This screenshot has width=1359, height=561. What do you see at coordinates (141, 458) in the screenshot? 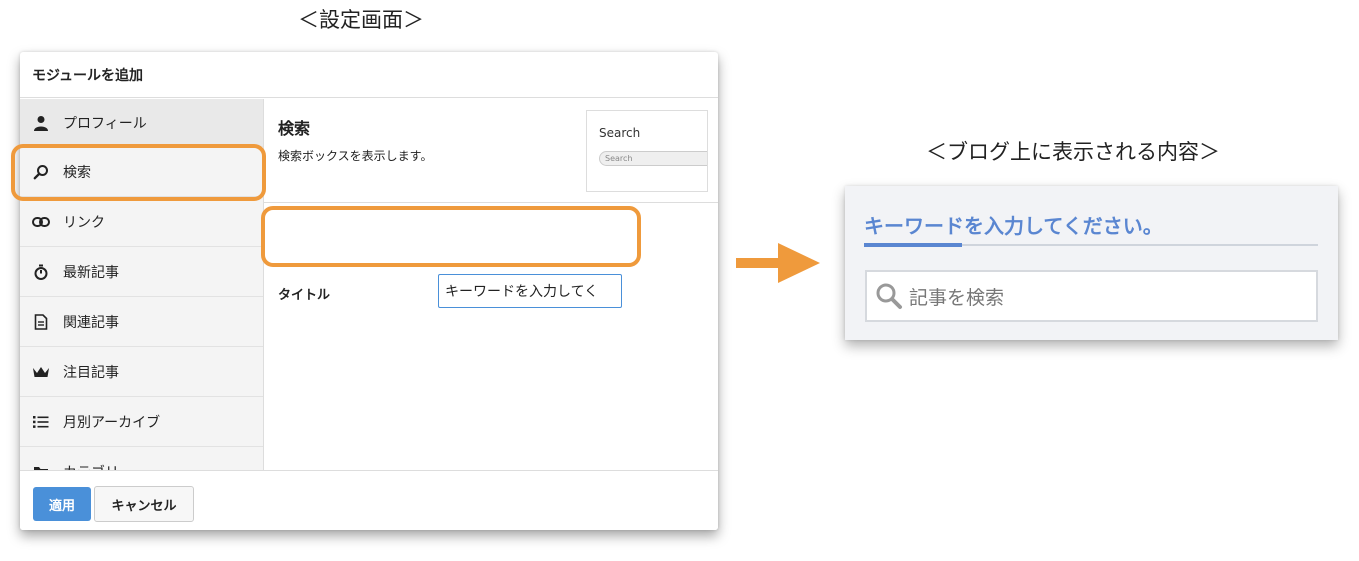
I see `sidebar-item-category: カテゴリ` at bounding box center [141, 458].